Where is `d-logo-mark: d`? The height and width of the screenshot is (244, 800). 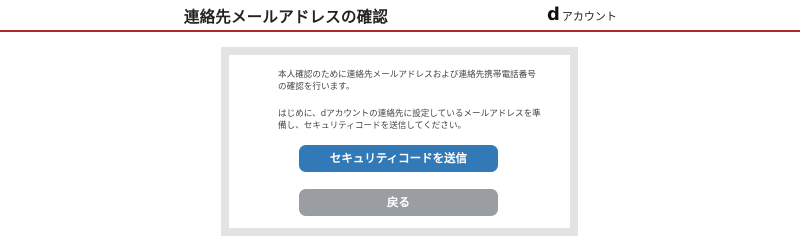
d-logo-mark: d is located at coordinates (553, 14).